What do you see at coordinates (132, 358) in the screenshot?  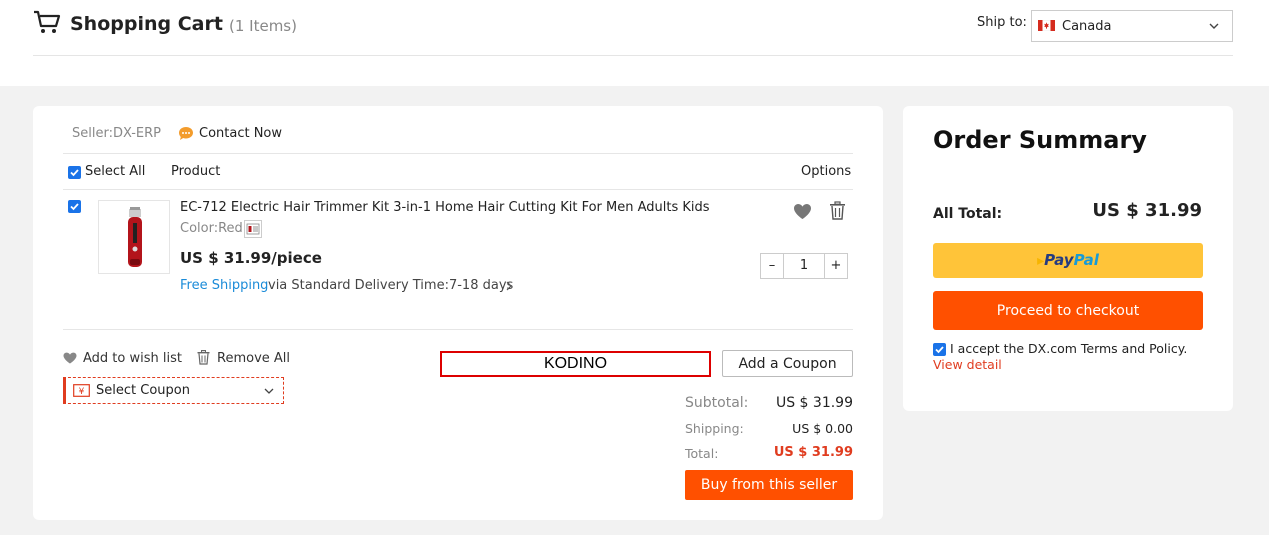 I see `add-to-wishlist-link: Add to wish list` at bounding box center [132, 358].